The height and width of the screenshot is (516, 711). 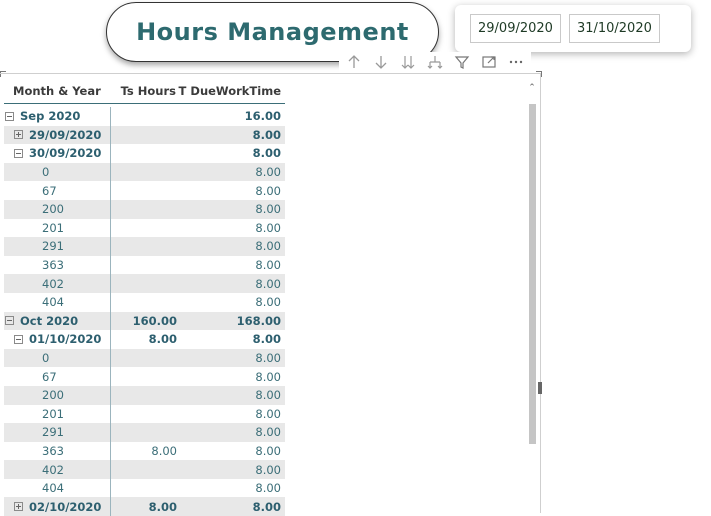 I want to click on resize-handle, so click(x=540, y=388).